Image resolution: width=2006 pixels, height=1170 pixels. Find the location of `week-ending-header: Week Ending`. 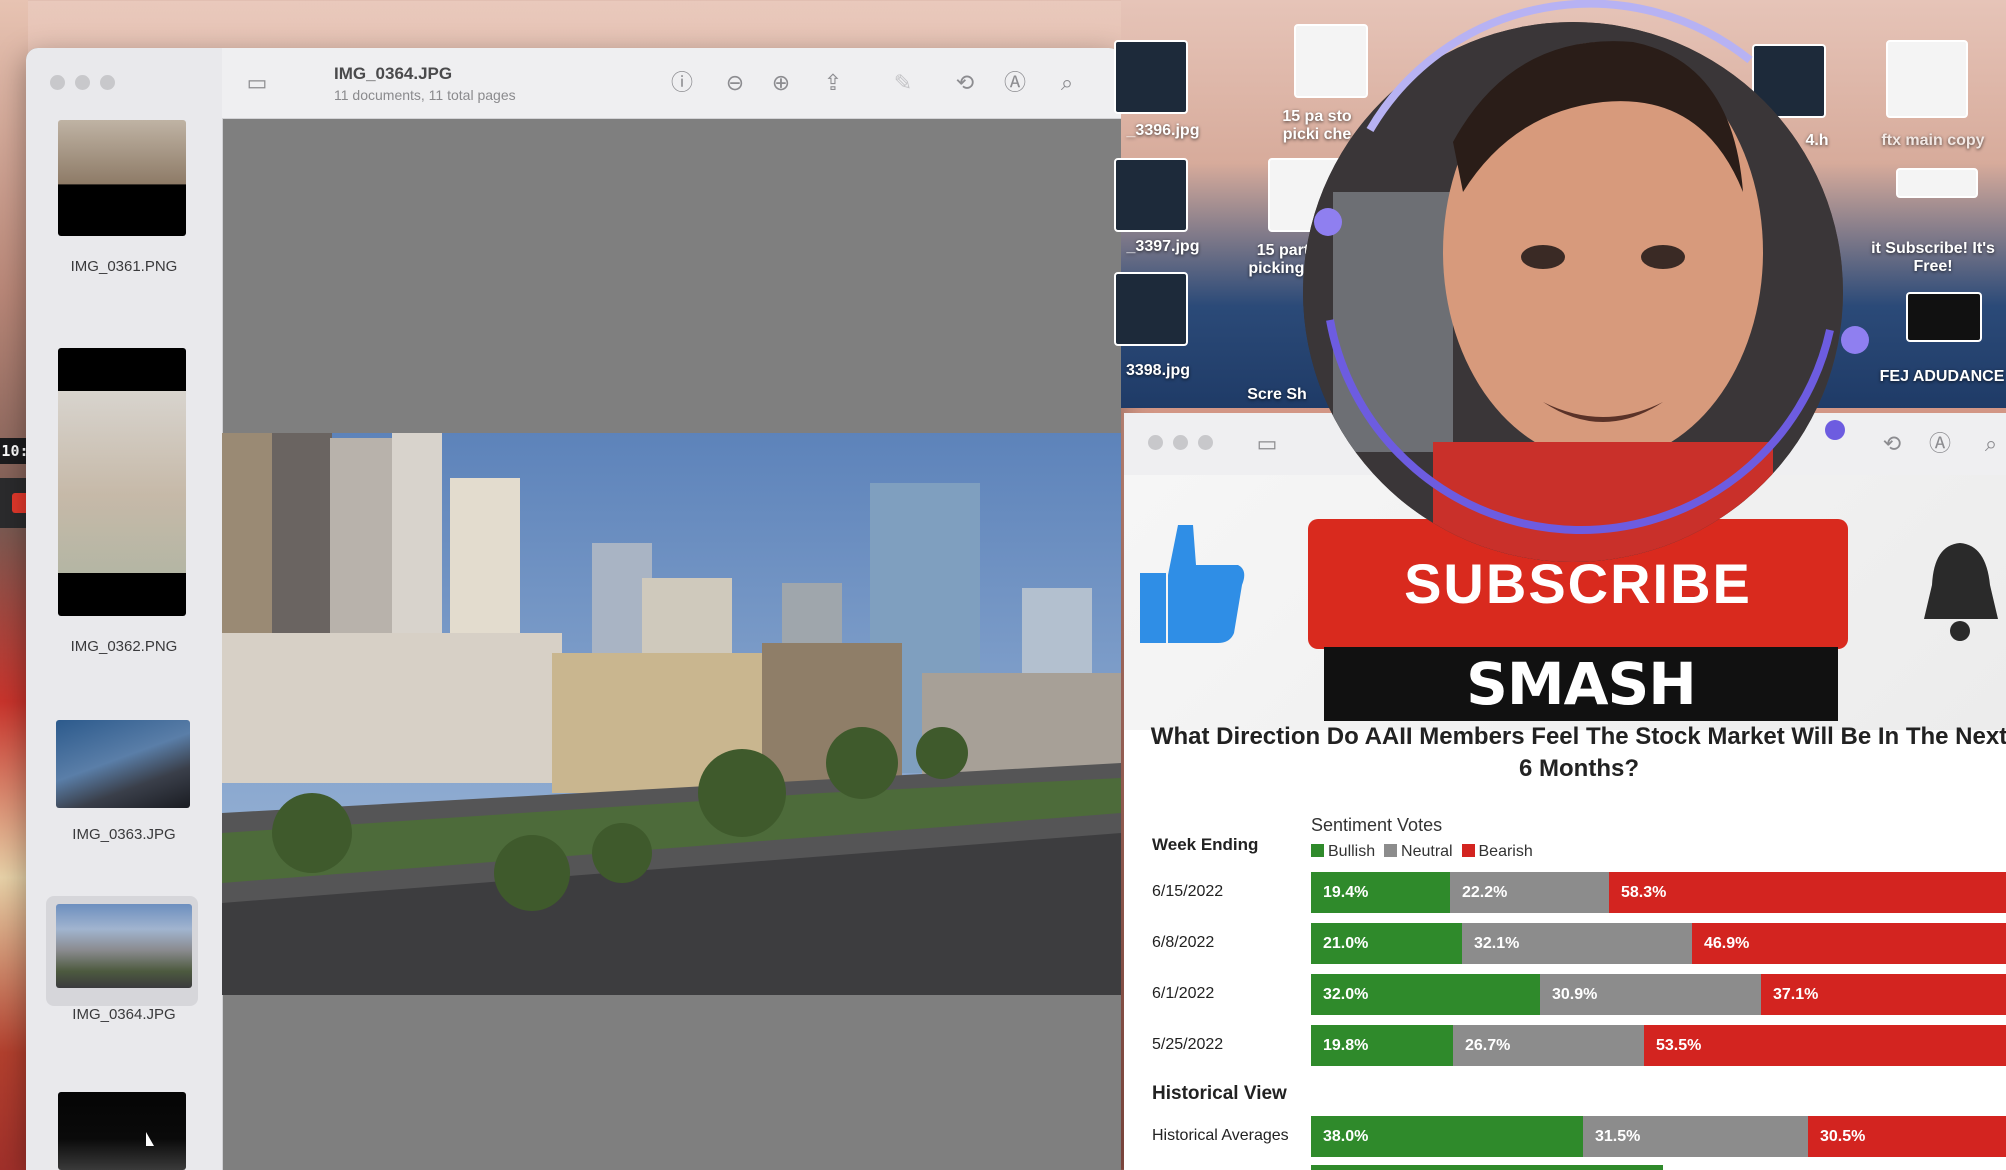

week-ending-header: Week Ending is located at coordinates (1205, 844).